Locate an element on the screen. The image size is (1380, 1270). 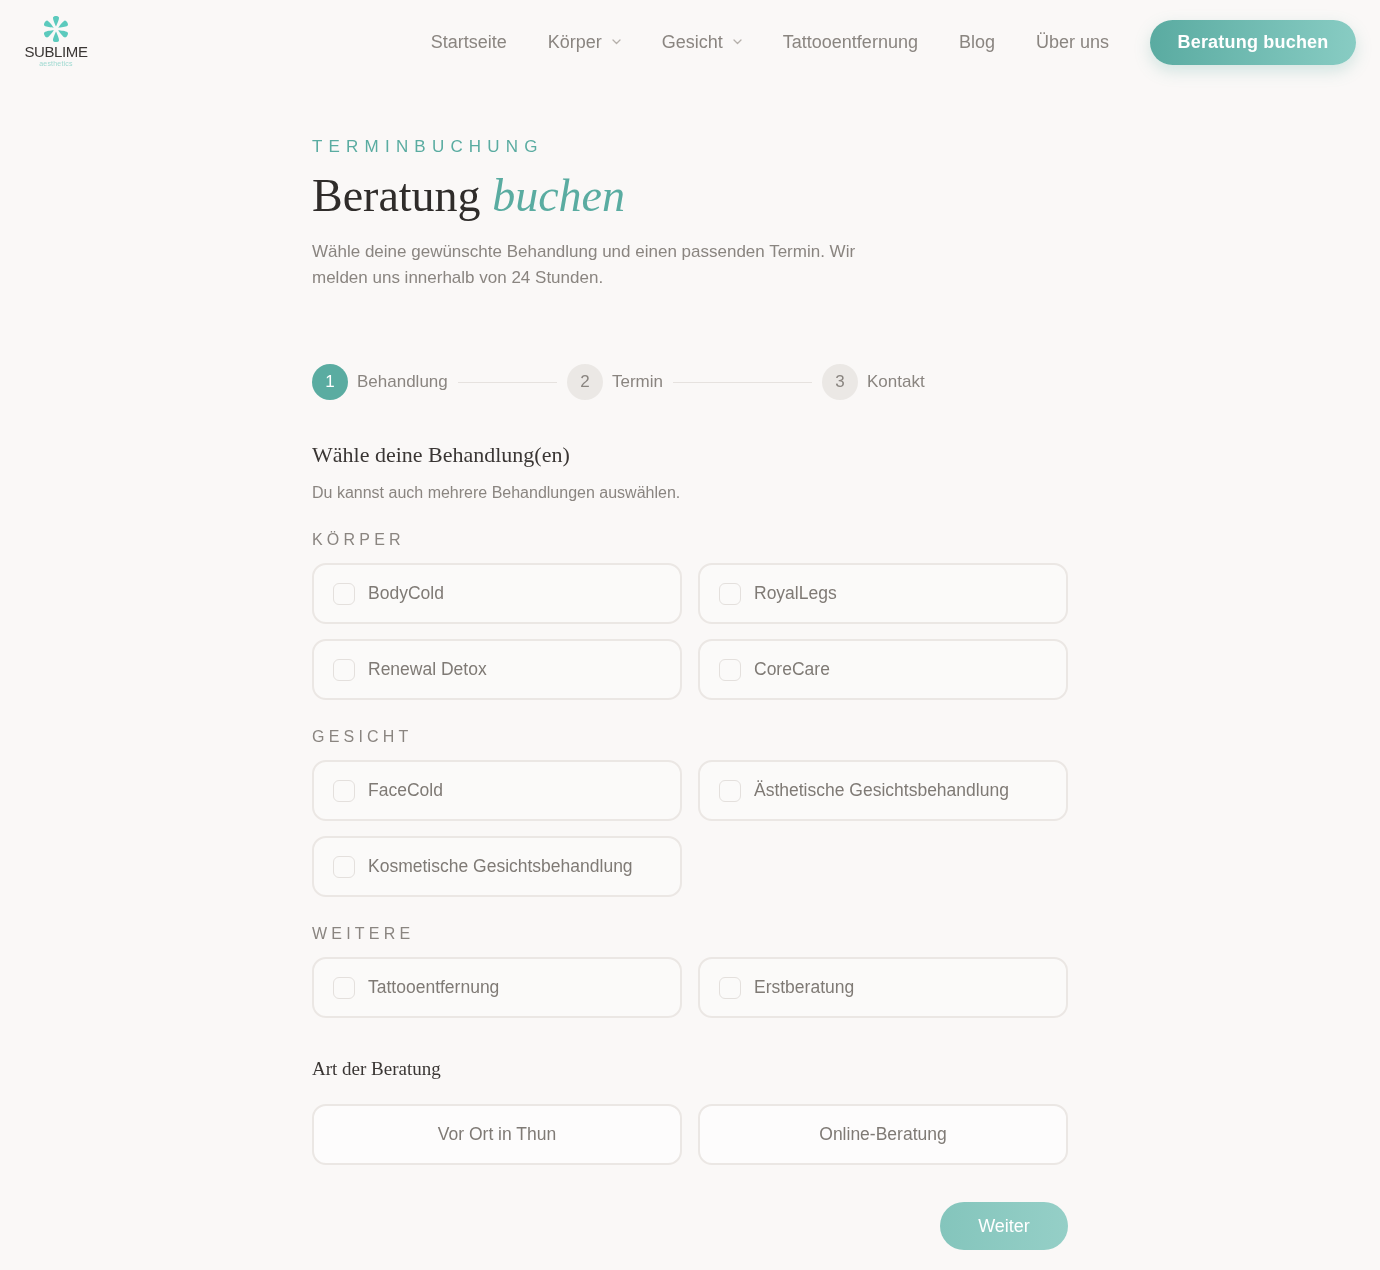
treatment-option: RoyalLegs is located at coordinates (883, 593).